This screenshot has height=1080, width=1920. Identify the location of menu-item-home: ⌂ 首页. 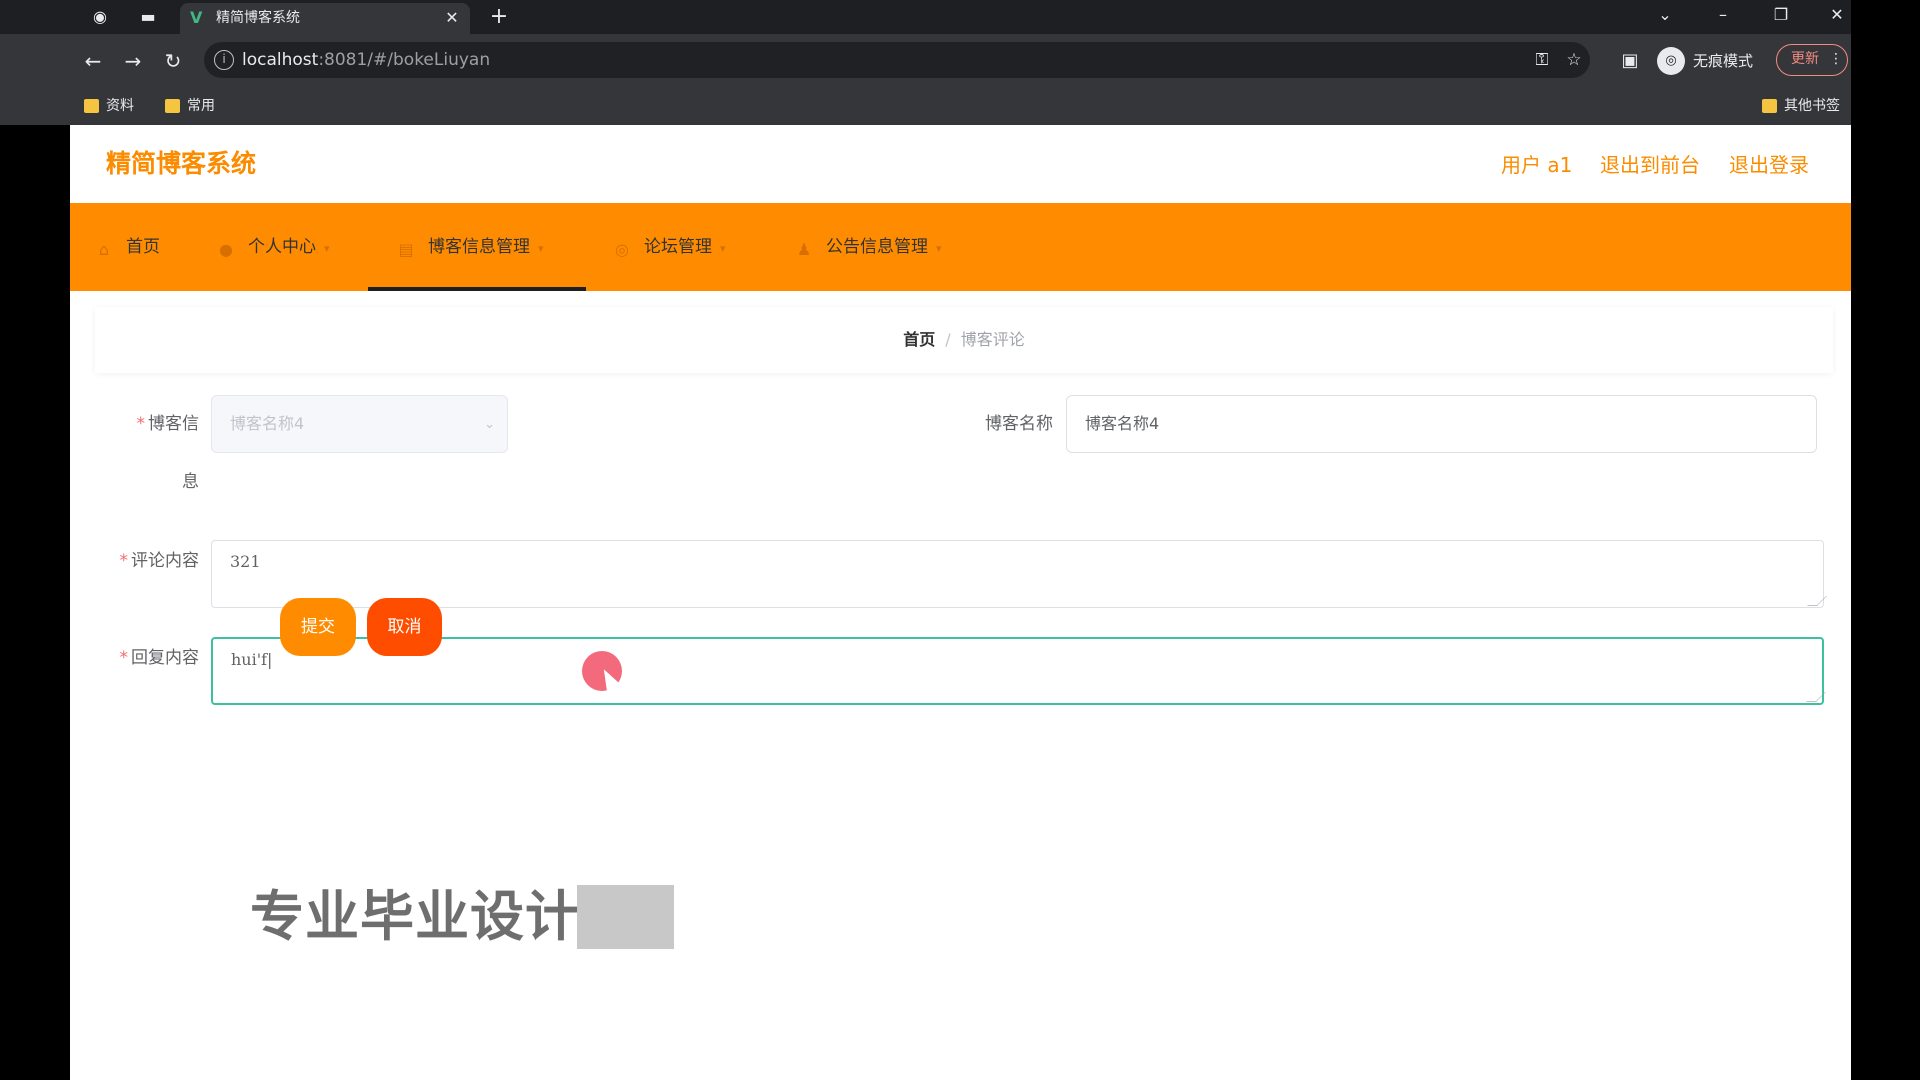
(127, 247).